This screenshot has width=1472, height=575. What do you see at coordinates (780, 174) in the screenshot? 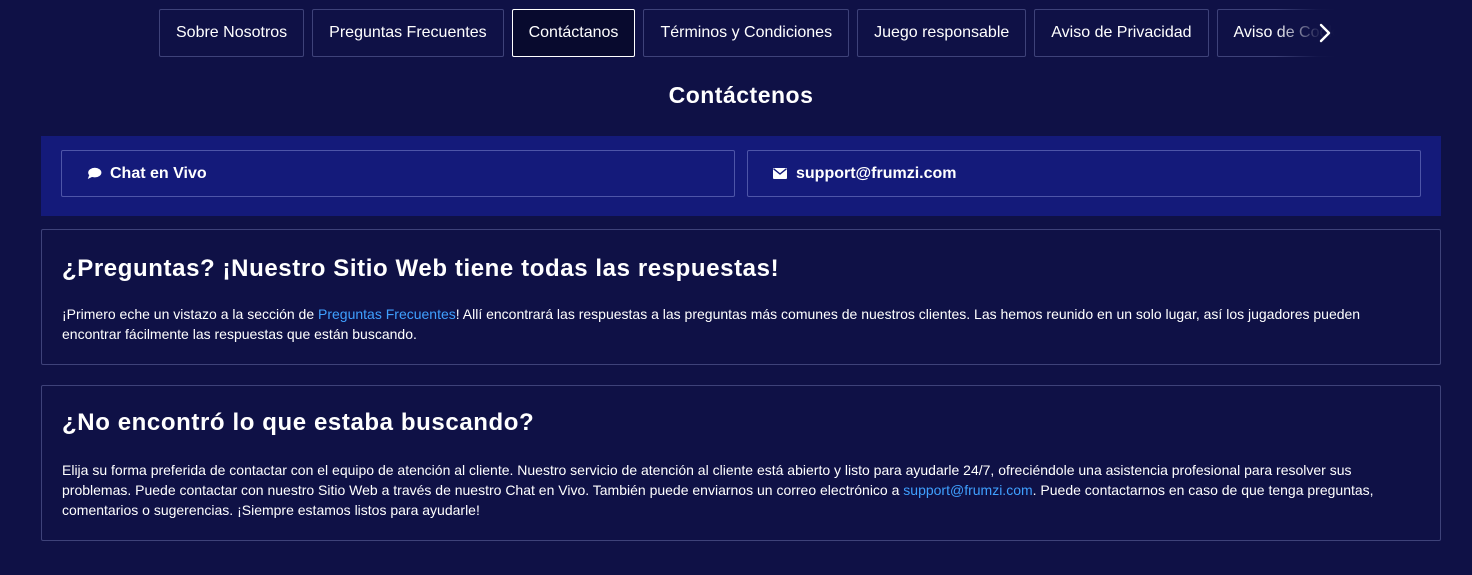
I see `envelope-icon` at bounding box center [780, 174].